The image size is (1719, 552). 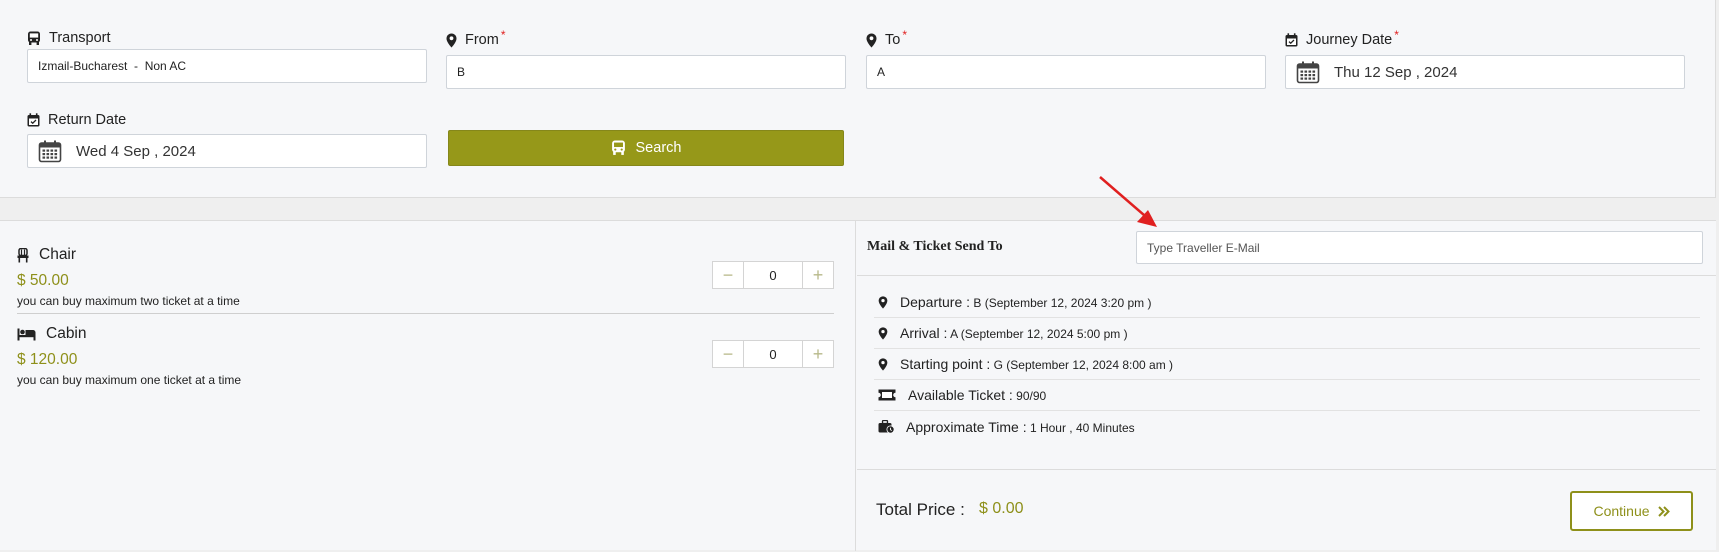 I want to click on total-price-label: Total Price :, so click(x=920, y=509).